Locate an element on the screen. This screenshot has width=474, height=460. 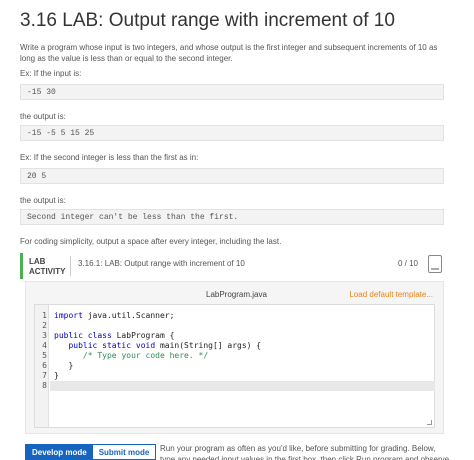
develop-mode-button: Develop mode is located at coordinates (59, 452).